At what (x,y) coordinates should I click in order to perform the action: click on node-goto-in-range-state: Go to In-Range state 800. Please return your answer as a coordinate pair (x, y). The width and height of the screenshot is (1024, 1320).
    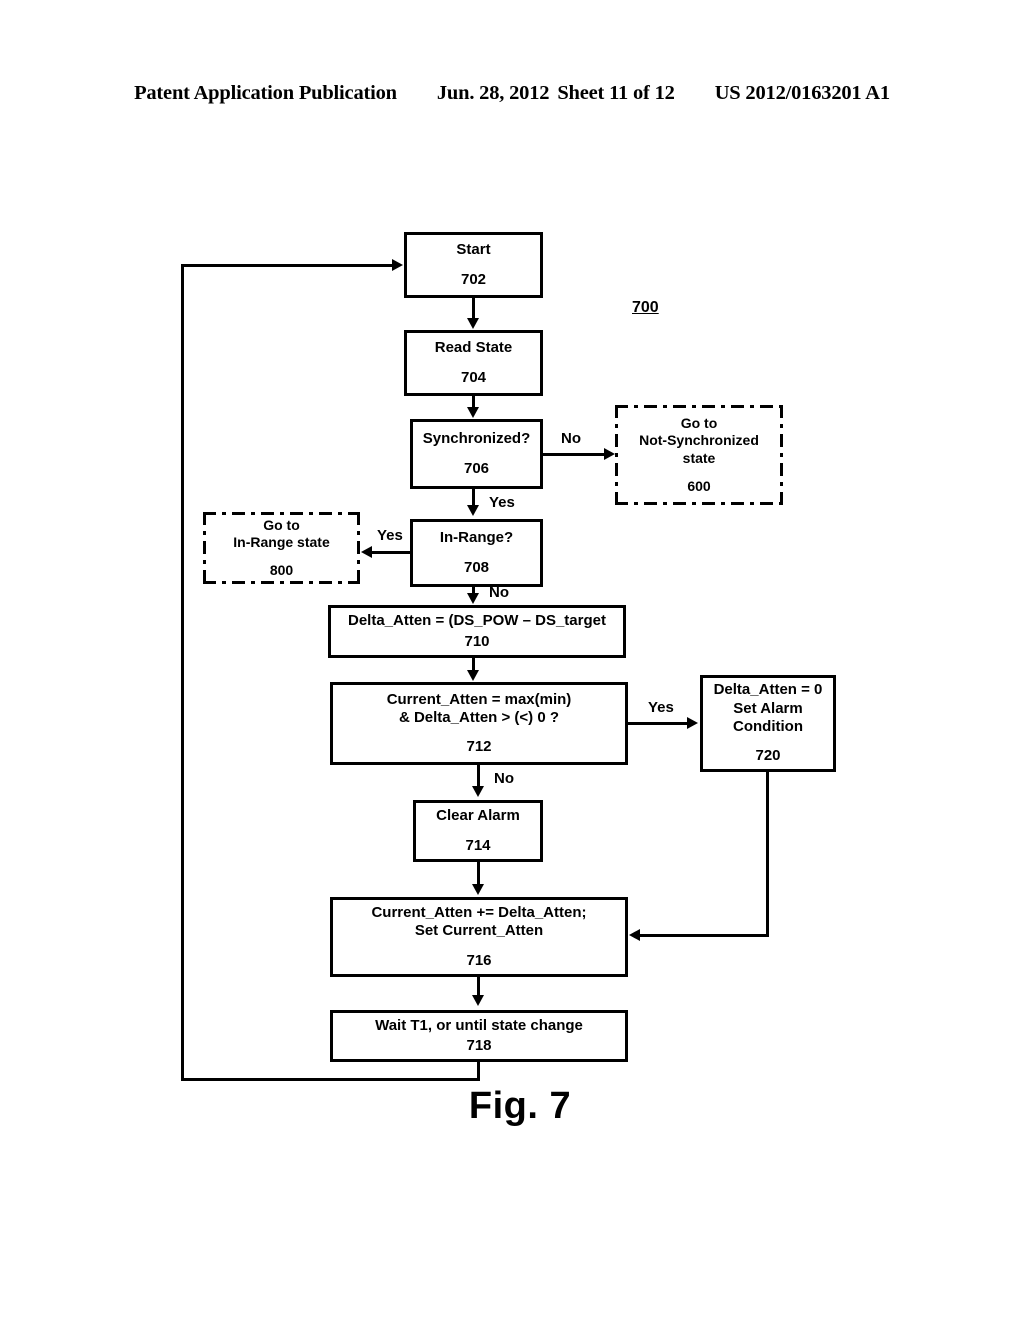
    Looking at the image, I should click on (281, 548).